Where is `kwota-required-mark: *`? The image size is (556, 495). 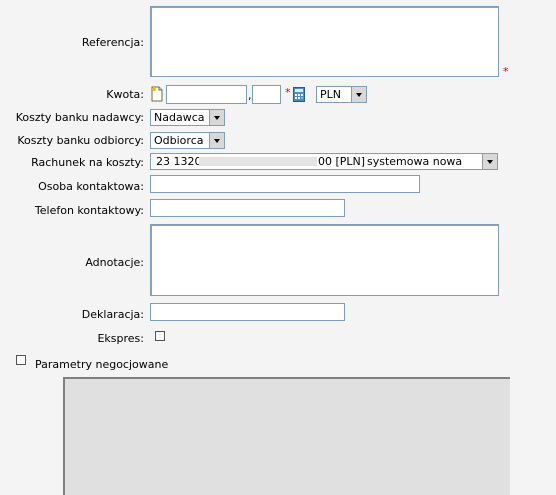
kwota-required-mark: * is located at coordinates (288, 92).